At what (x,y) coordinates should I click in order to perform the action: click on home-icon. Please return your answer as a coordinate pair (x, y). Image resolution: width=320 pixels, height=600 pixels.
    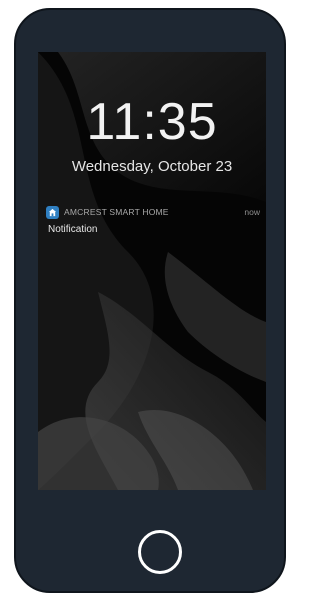
    Looking at the image, I should click on (52, 212).